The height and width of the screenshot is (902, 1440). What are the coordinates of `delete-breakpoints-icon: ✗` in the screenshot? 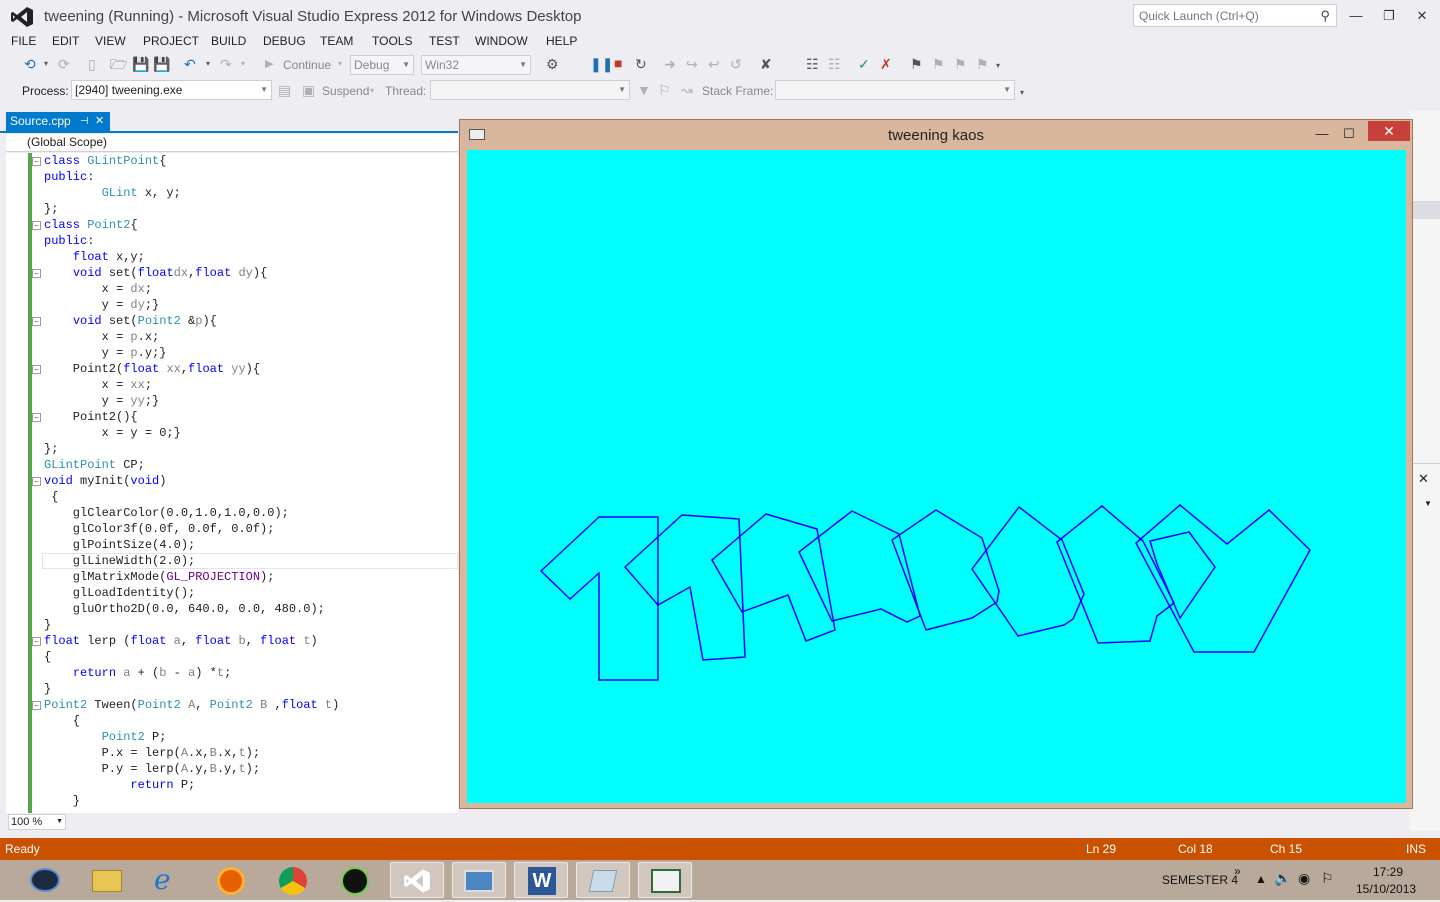 It's located at (886, 64).